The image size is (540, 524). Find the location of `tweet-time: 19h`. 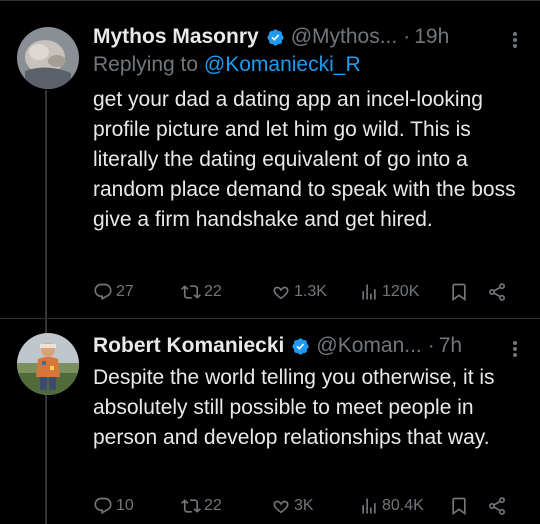

tweet-time: 19h is located at coordinates (431, 37).